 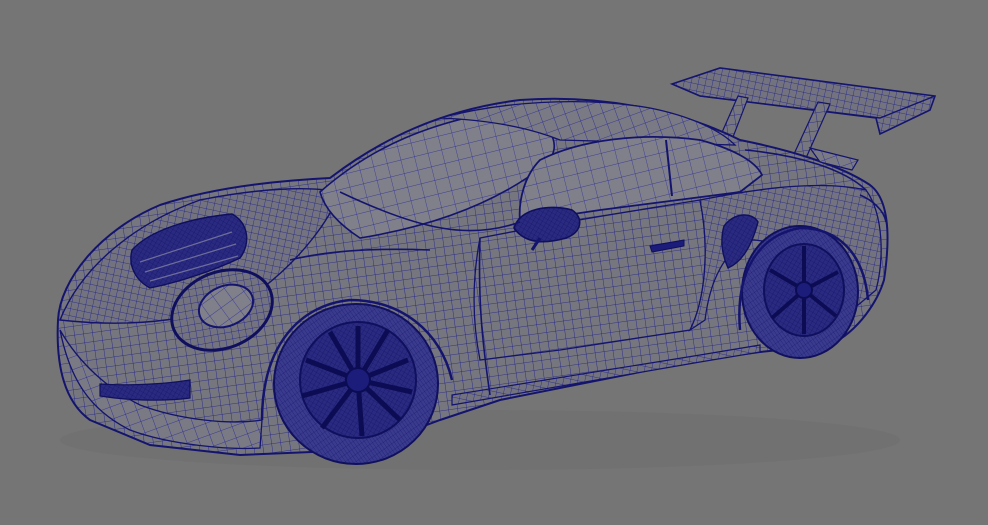 What do you see at coordinates (356, 384) in the screenshot?
I see `front-wheel` at bounding box center [356, 384].